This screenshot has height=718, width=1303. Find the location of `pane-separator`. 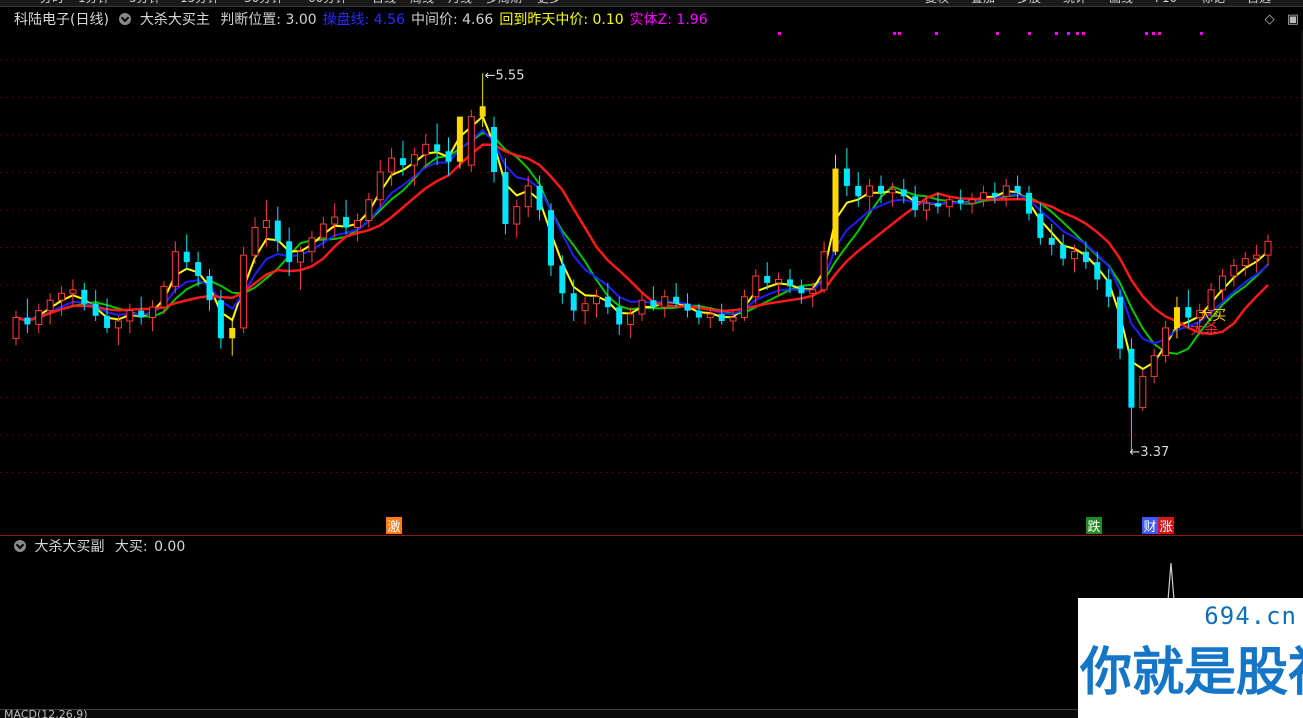

pane-separator is located at coordinates (651, 535).